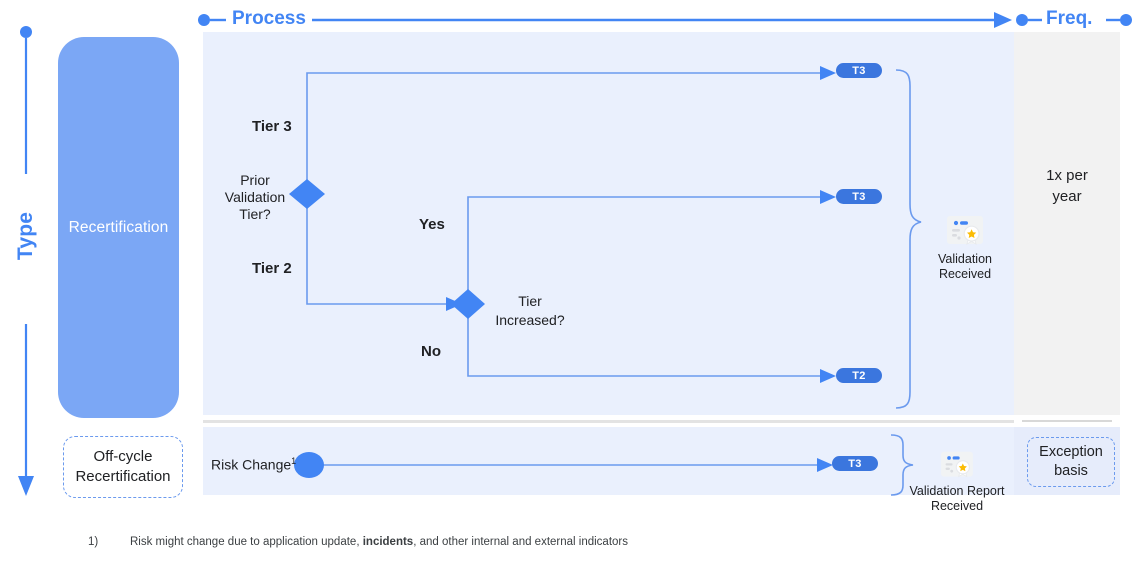 This screenshot has width=1144, height=564. I want to click on outcome-off-line1: Validation Report, so click(957, 491).